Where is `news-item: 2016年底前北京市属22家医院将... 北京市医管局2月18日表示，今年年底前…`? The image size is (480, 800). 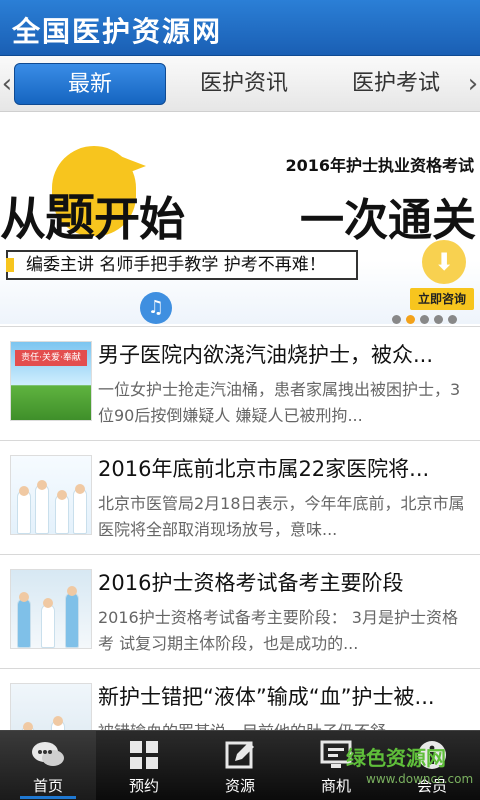
news-item: 2016年底前北京市属22家医院将... 北京市医管局2月18日表示，今年年底前… is located at coordinates (240, 497).